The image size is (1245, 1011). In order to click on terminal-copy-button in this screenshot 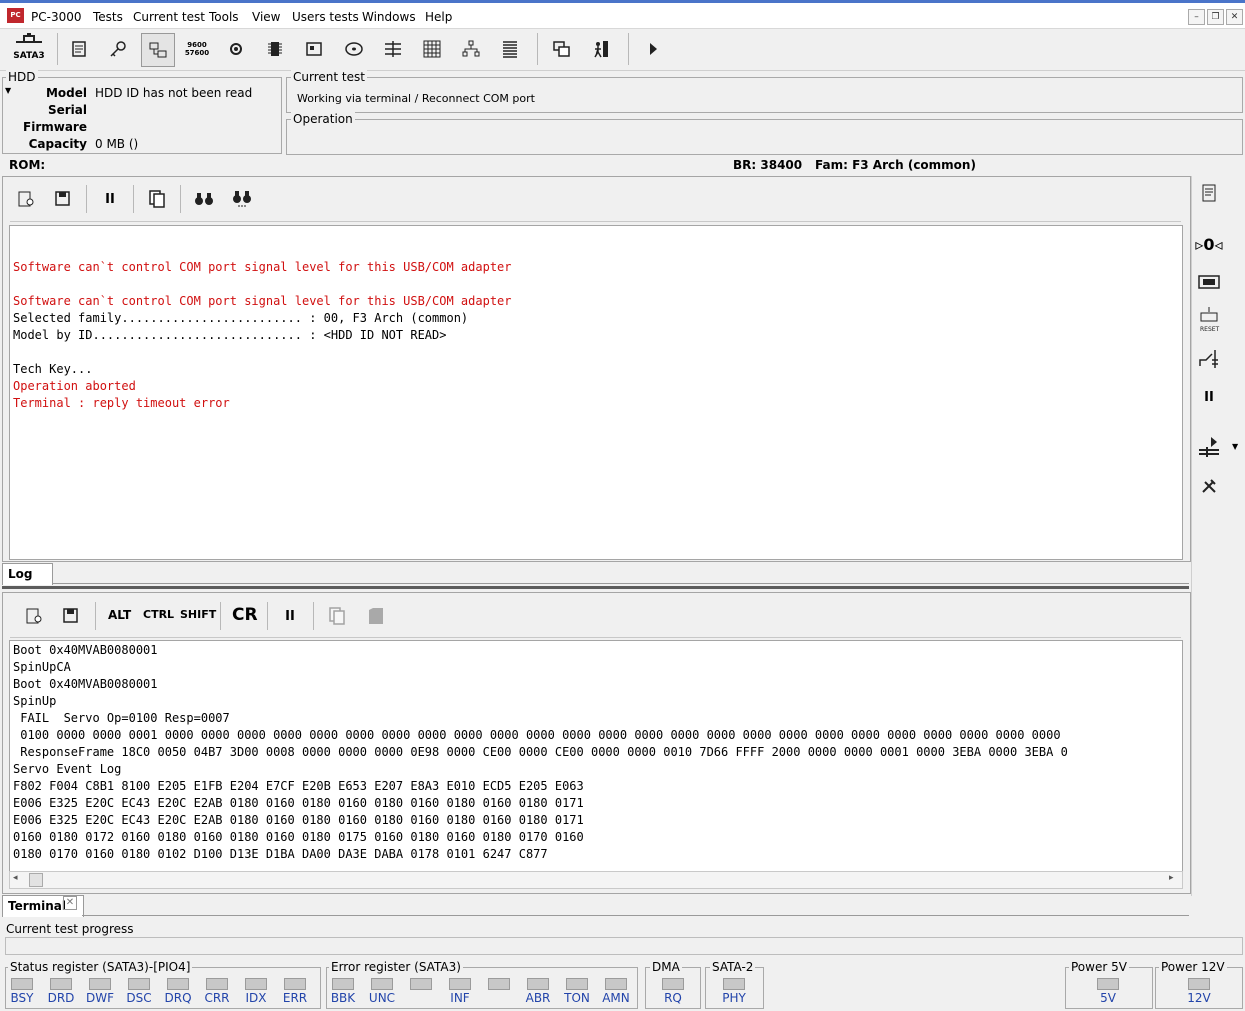, I will do `click(337, 616)`.